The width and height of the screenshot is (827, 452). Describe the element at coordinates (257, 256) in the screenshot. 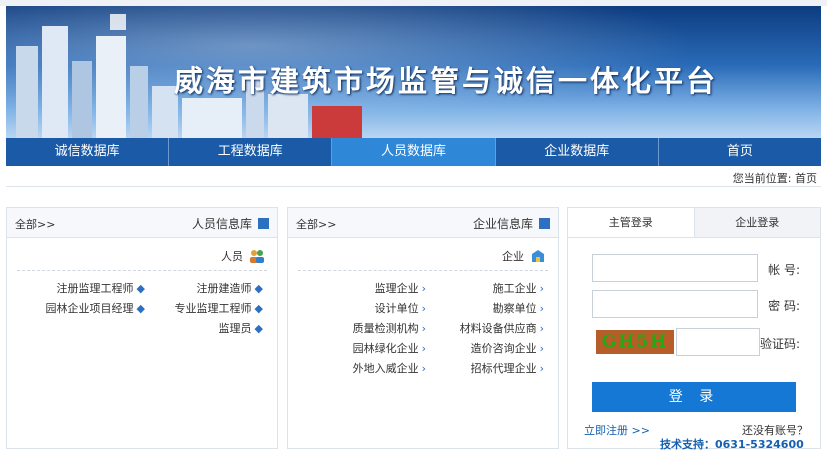

I see `people-icon` at that location.